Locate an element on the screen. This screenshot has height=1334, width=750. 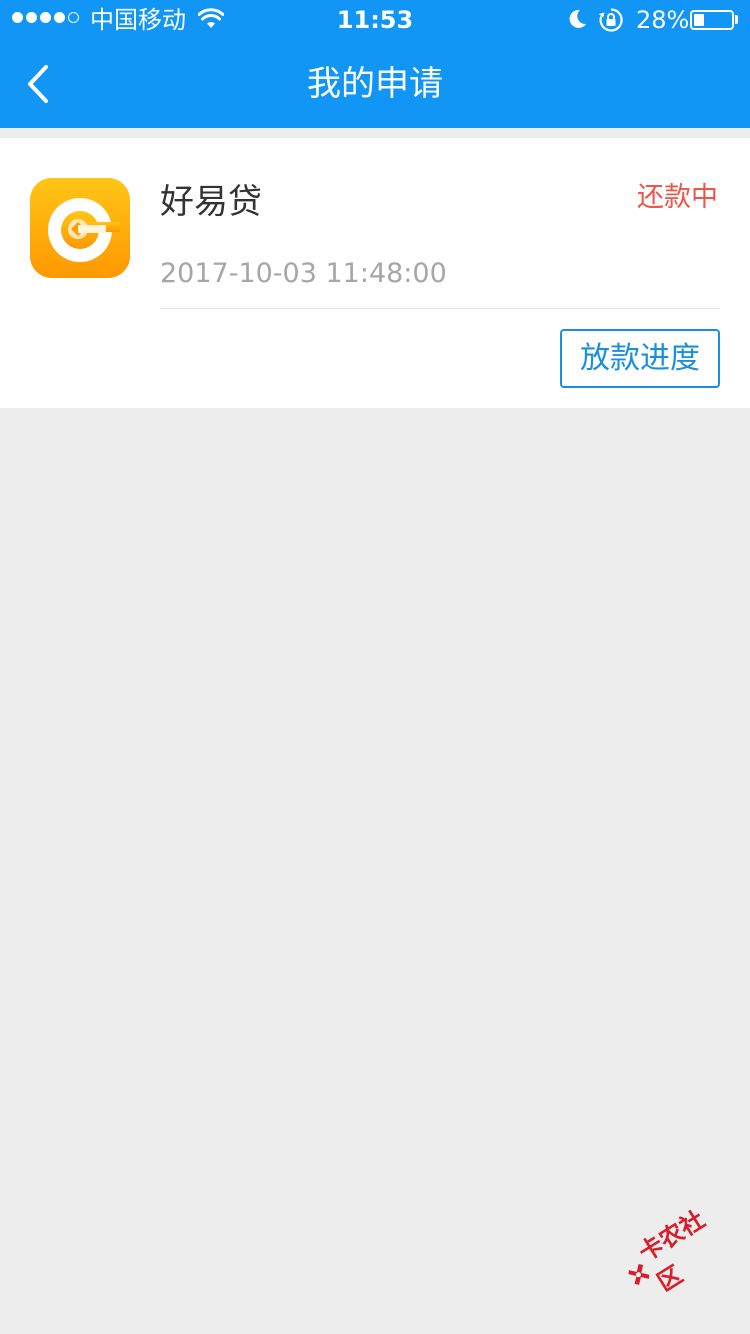
moon-icon is located at coordinates (577, 22).